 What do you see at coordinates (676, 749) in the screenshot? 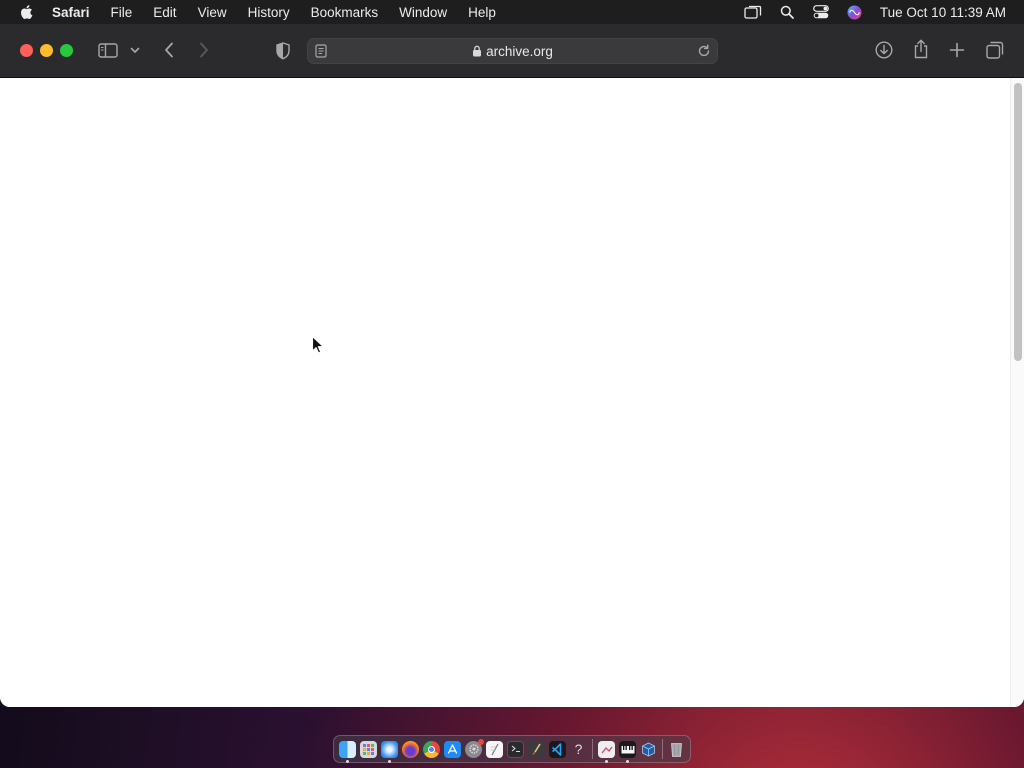
I see `dock-trash-icon` at bounding box center [676, 749].